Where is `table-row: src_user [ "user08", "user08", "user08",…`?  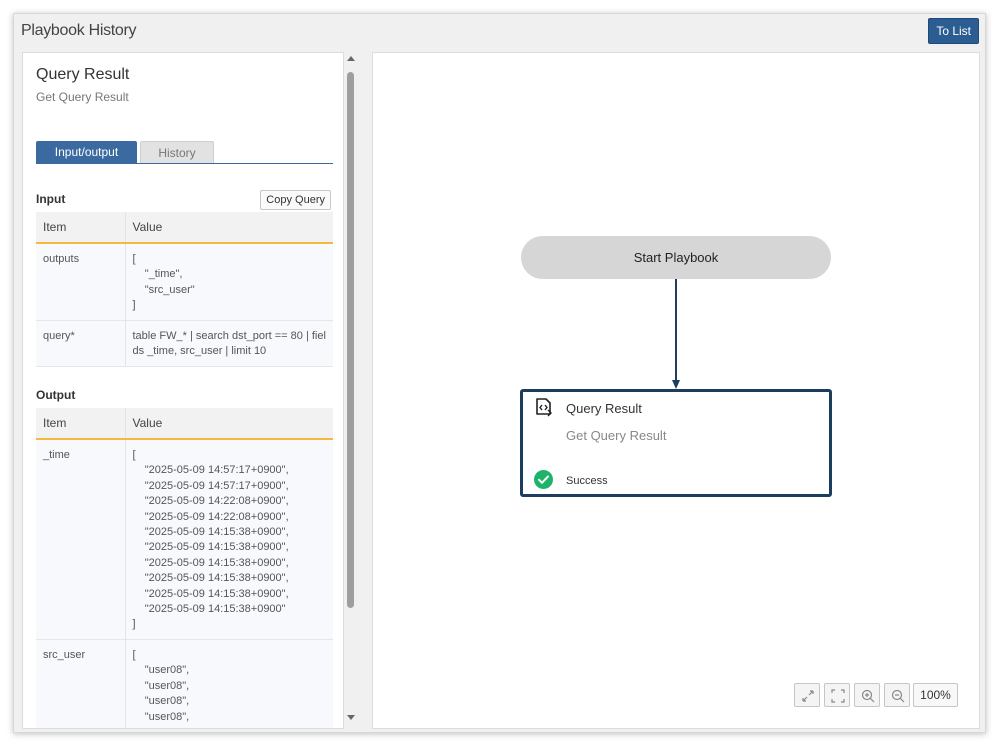 table-row: src_user [ "user08", "user08", "user08",… is located at coordinates (184, 683).